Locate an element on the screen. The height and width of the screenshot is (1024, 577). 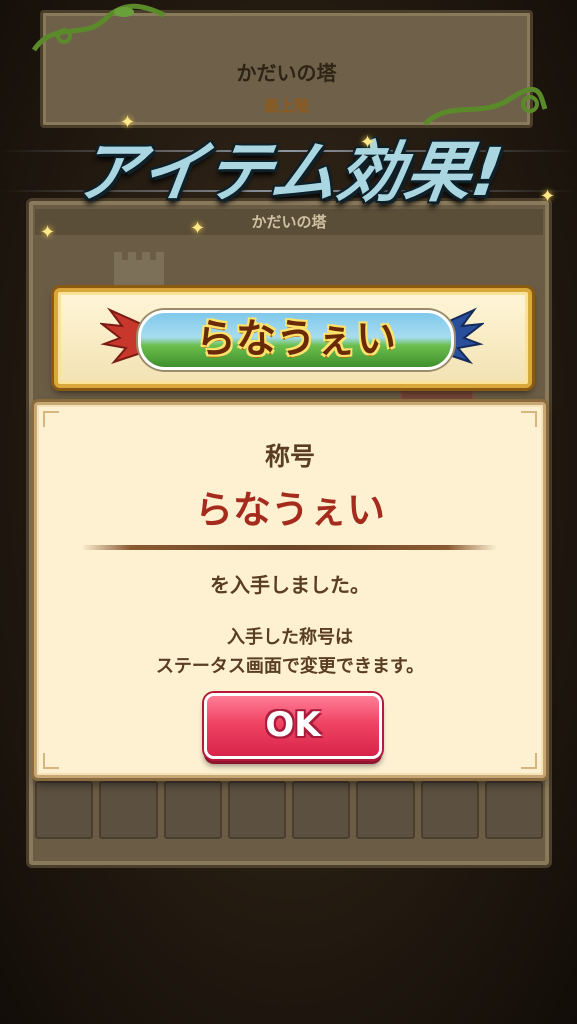
title-plate: らなうぇい is located at coordinates (293, 338).